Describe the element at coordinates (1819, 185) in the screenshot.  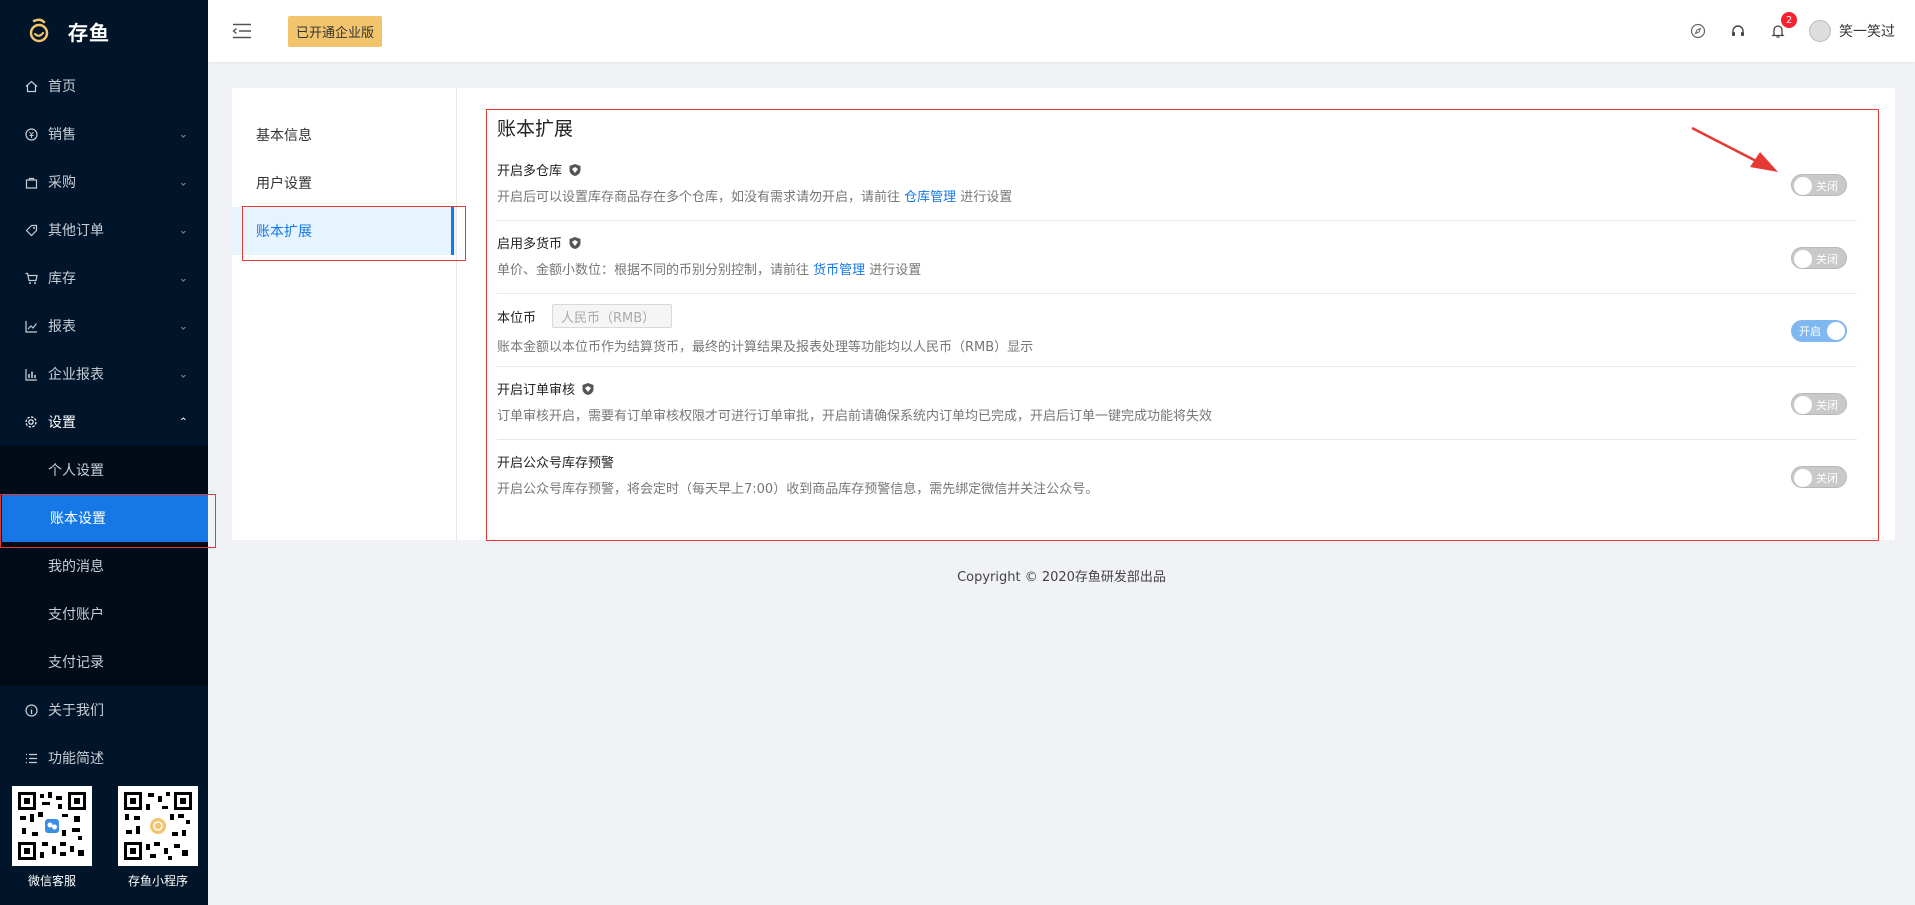
I see `multi-warehouse-toggle: 关闭` at that location.